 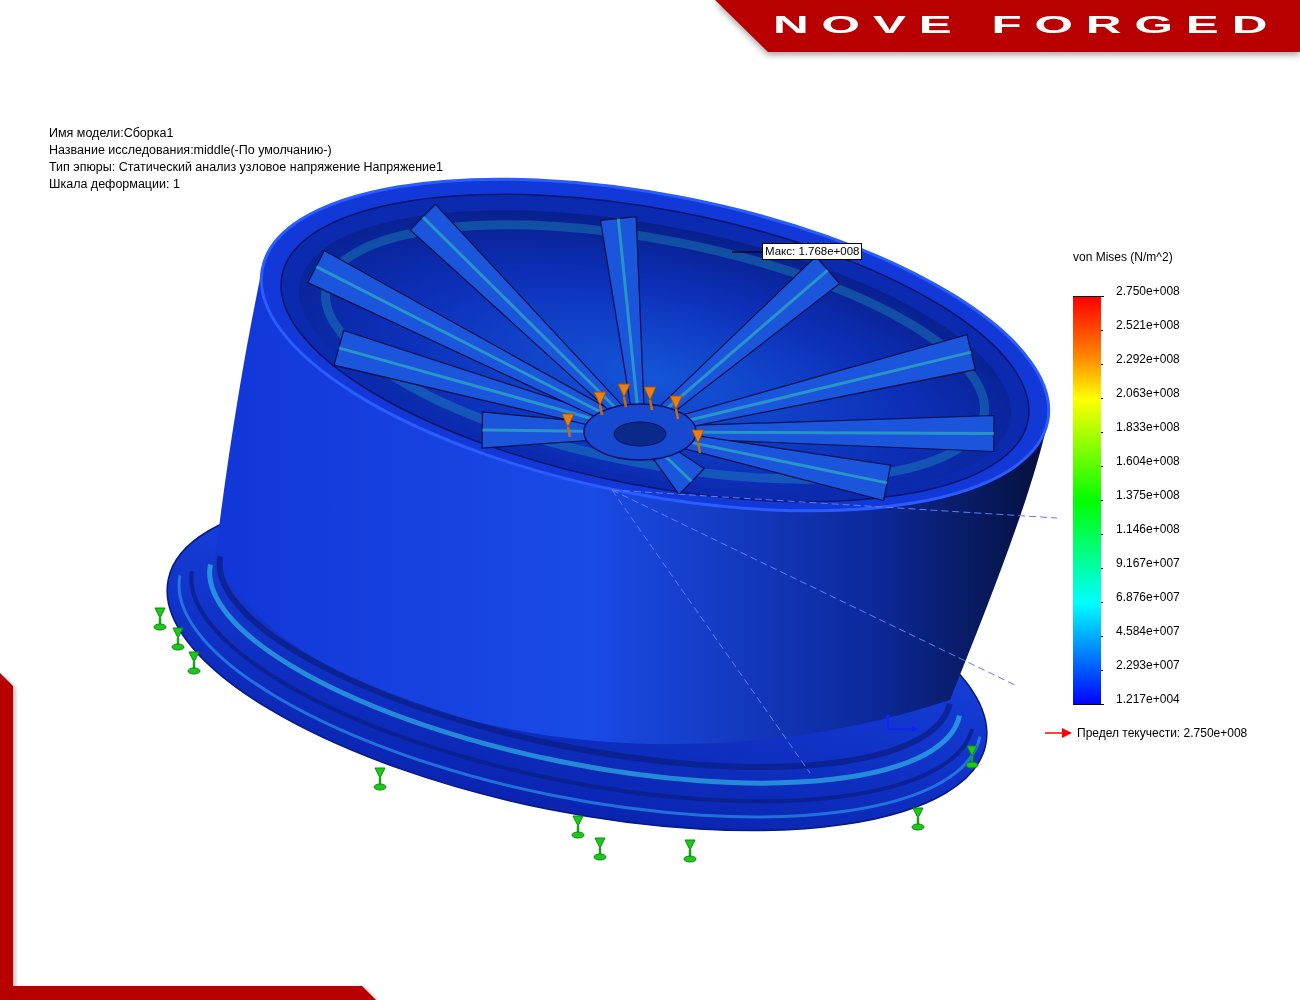 What do you see at coordinates (114, 184) in the screenshot?
I see `plot-info-text: Шкала деформации: 1` at bounding box center [114, 184].